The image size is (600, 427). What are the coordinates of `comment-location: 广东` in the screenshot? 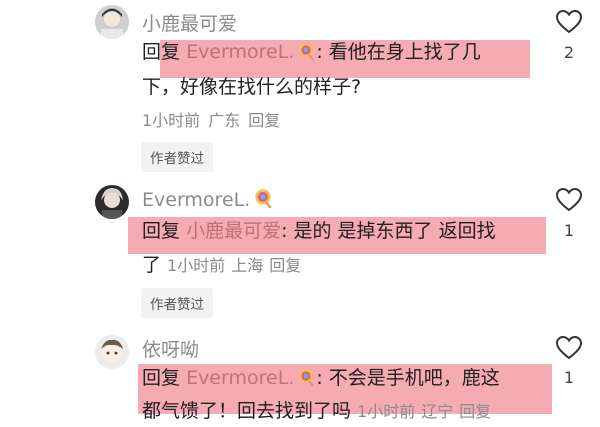 It's located at (224, 120).